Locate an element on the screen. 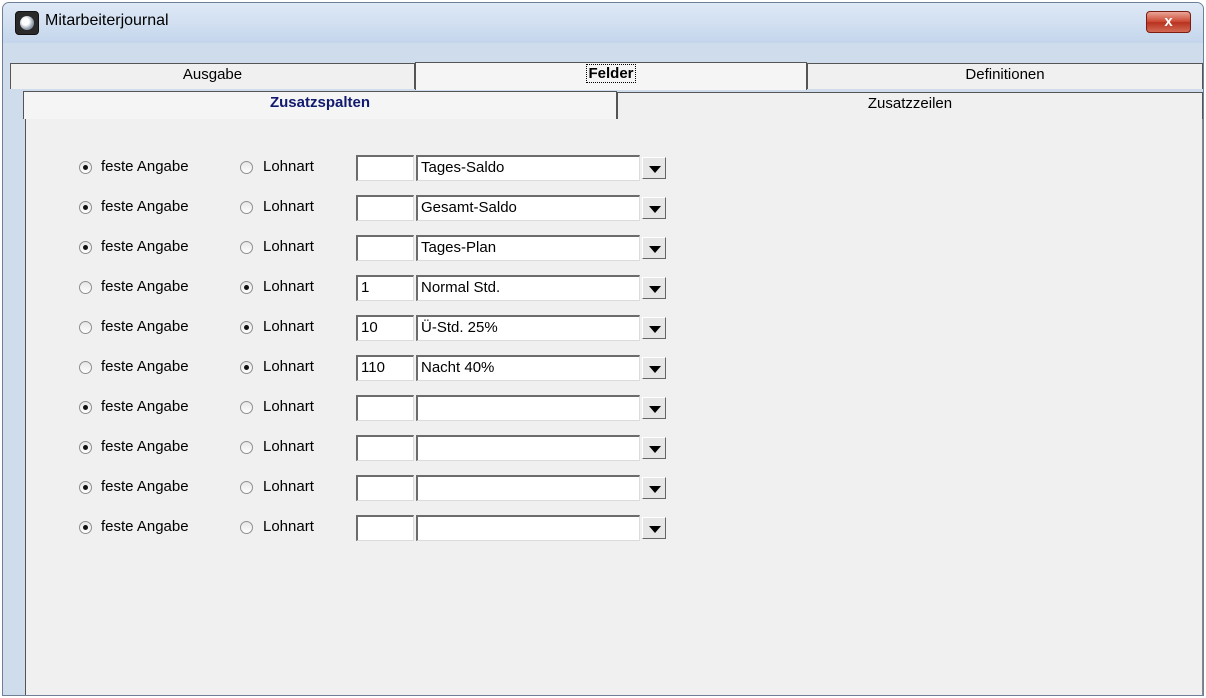  close-icon: x is located at coordinates (1168, 21).